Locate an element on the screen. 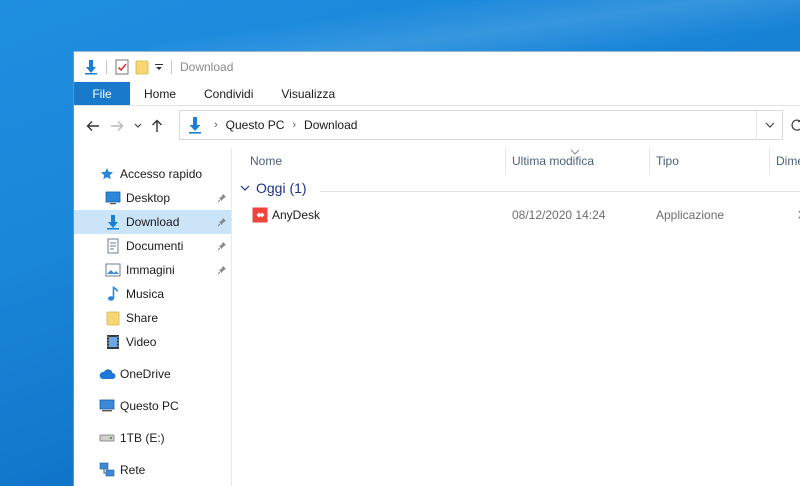 Image resolution: width=800 pixels, height=486 pixels. column-header-type: Tipo is located at coordinates (667, 161).